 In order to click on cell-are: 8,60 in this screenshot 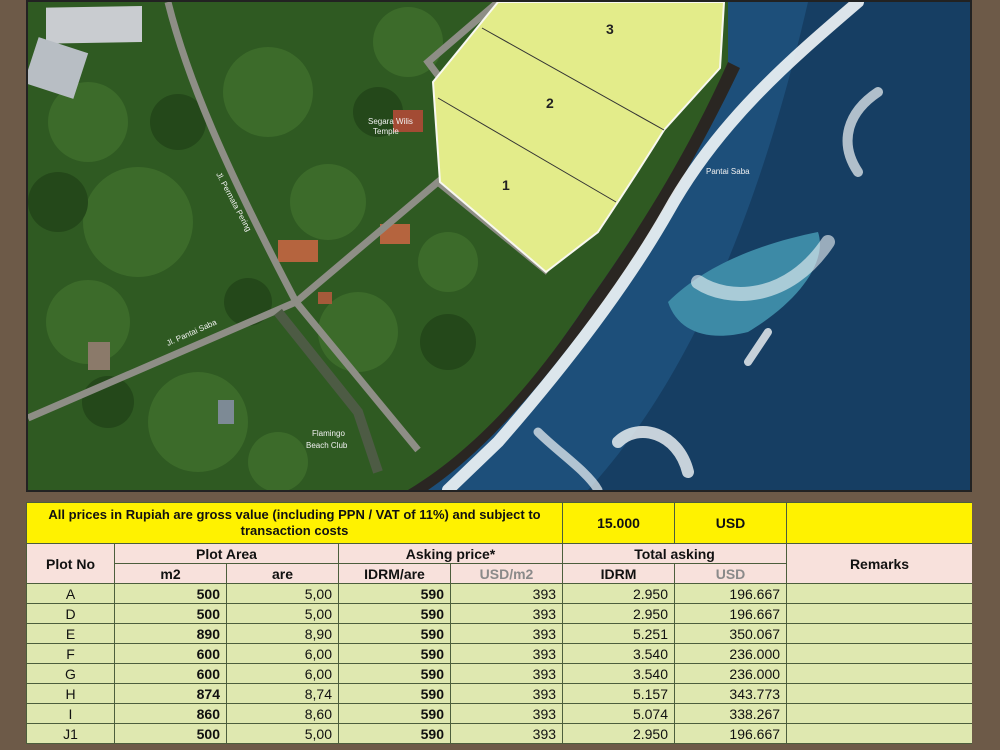, I will do `click(282, 713)`.